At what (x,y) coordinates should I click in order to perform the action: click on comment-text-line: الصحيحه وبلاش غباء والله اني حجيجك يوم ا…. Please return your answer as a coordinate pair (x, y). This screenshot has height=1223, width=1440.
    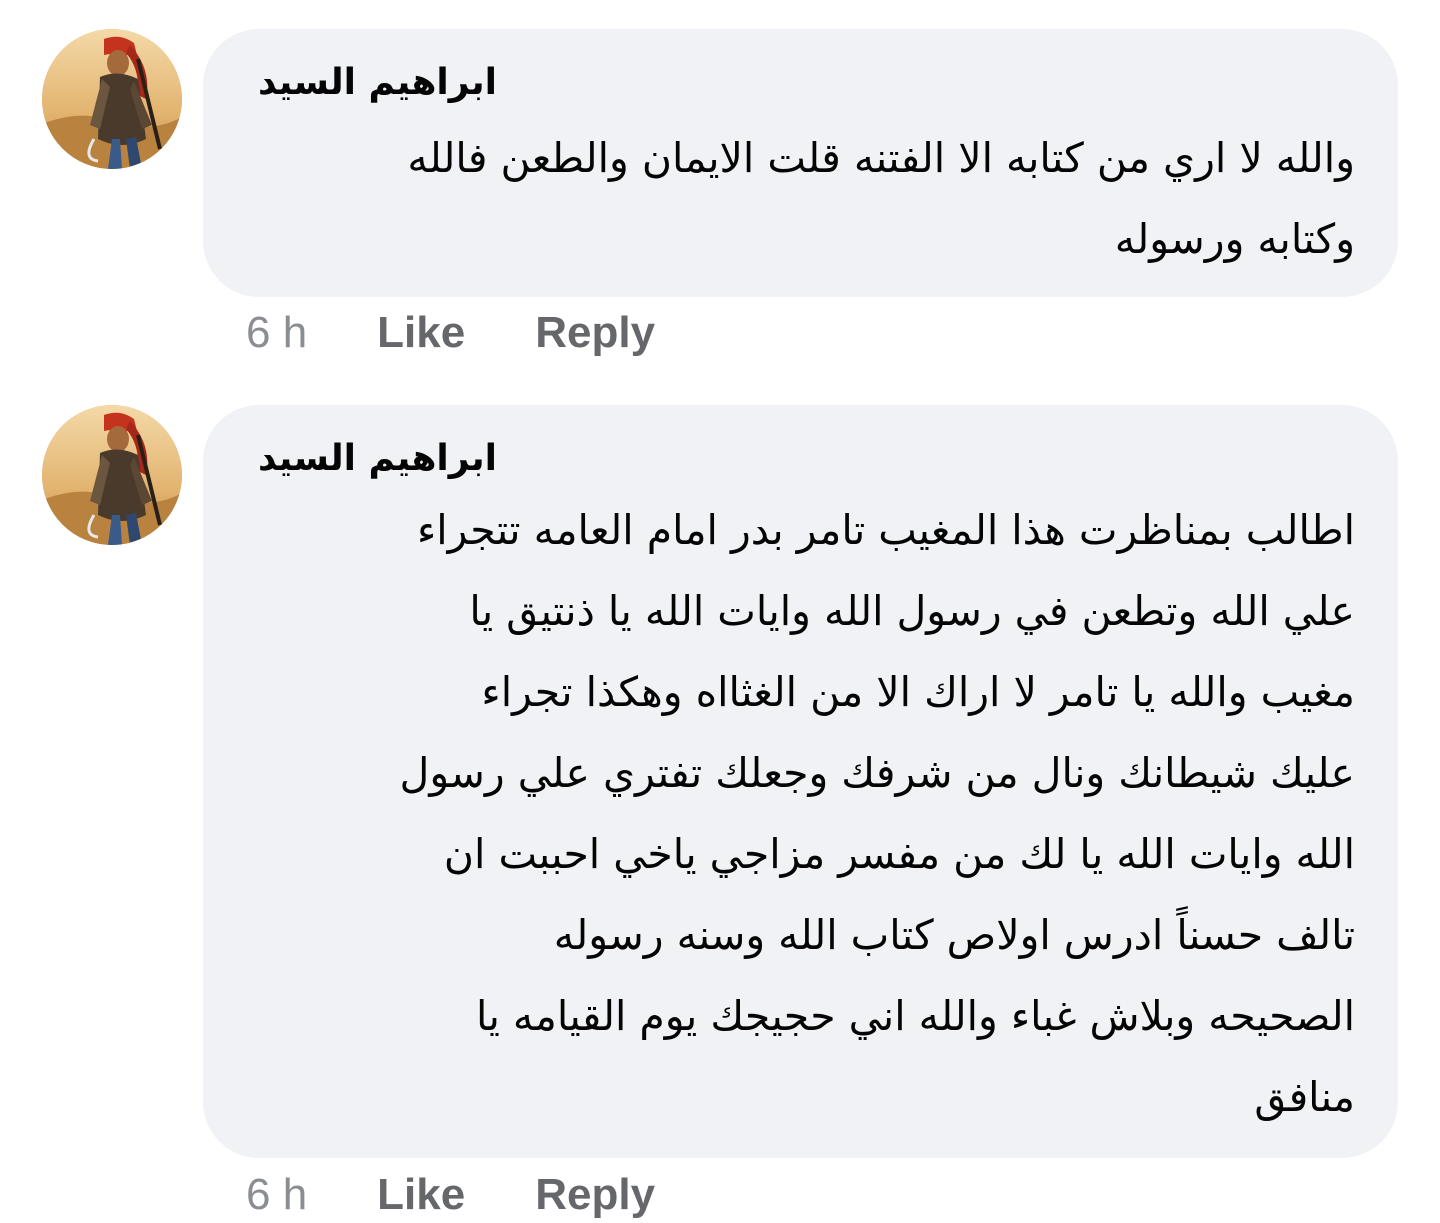
    Looking at the image, I should click on (915, 1016).